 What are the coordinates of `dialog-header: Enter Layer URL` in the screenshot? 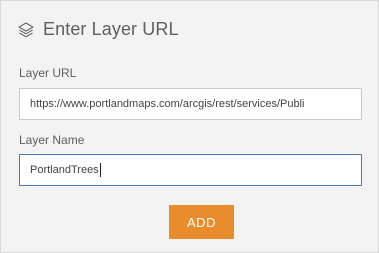 It's located at (98, 29).